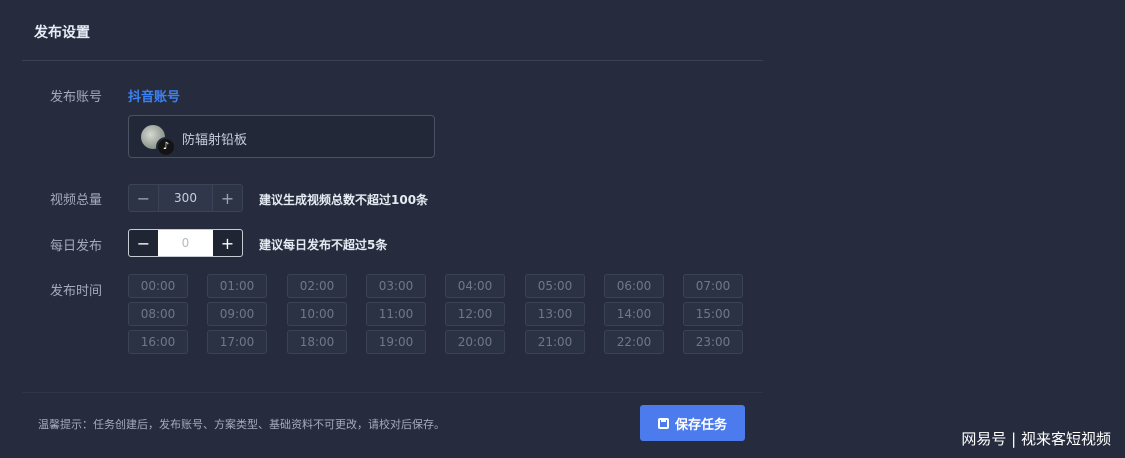  What do you see at coordinates (344, 200) in the screenshot?
I see `total-videos-hint: 建议生成视频总数不超过100条` at bounding box center [344, 200].